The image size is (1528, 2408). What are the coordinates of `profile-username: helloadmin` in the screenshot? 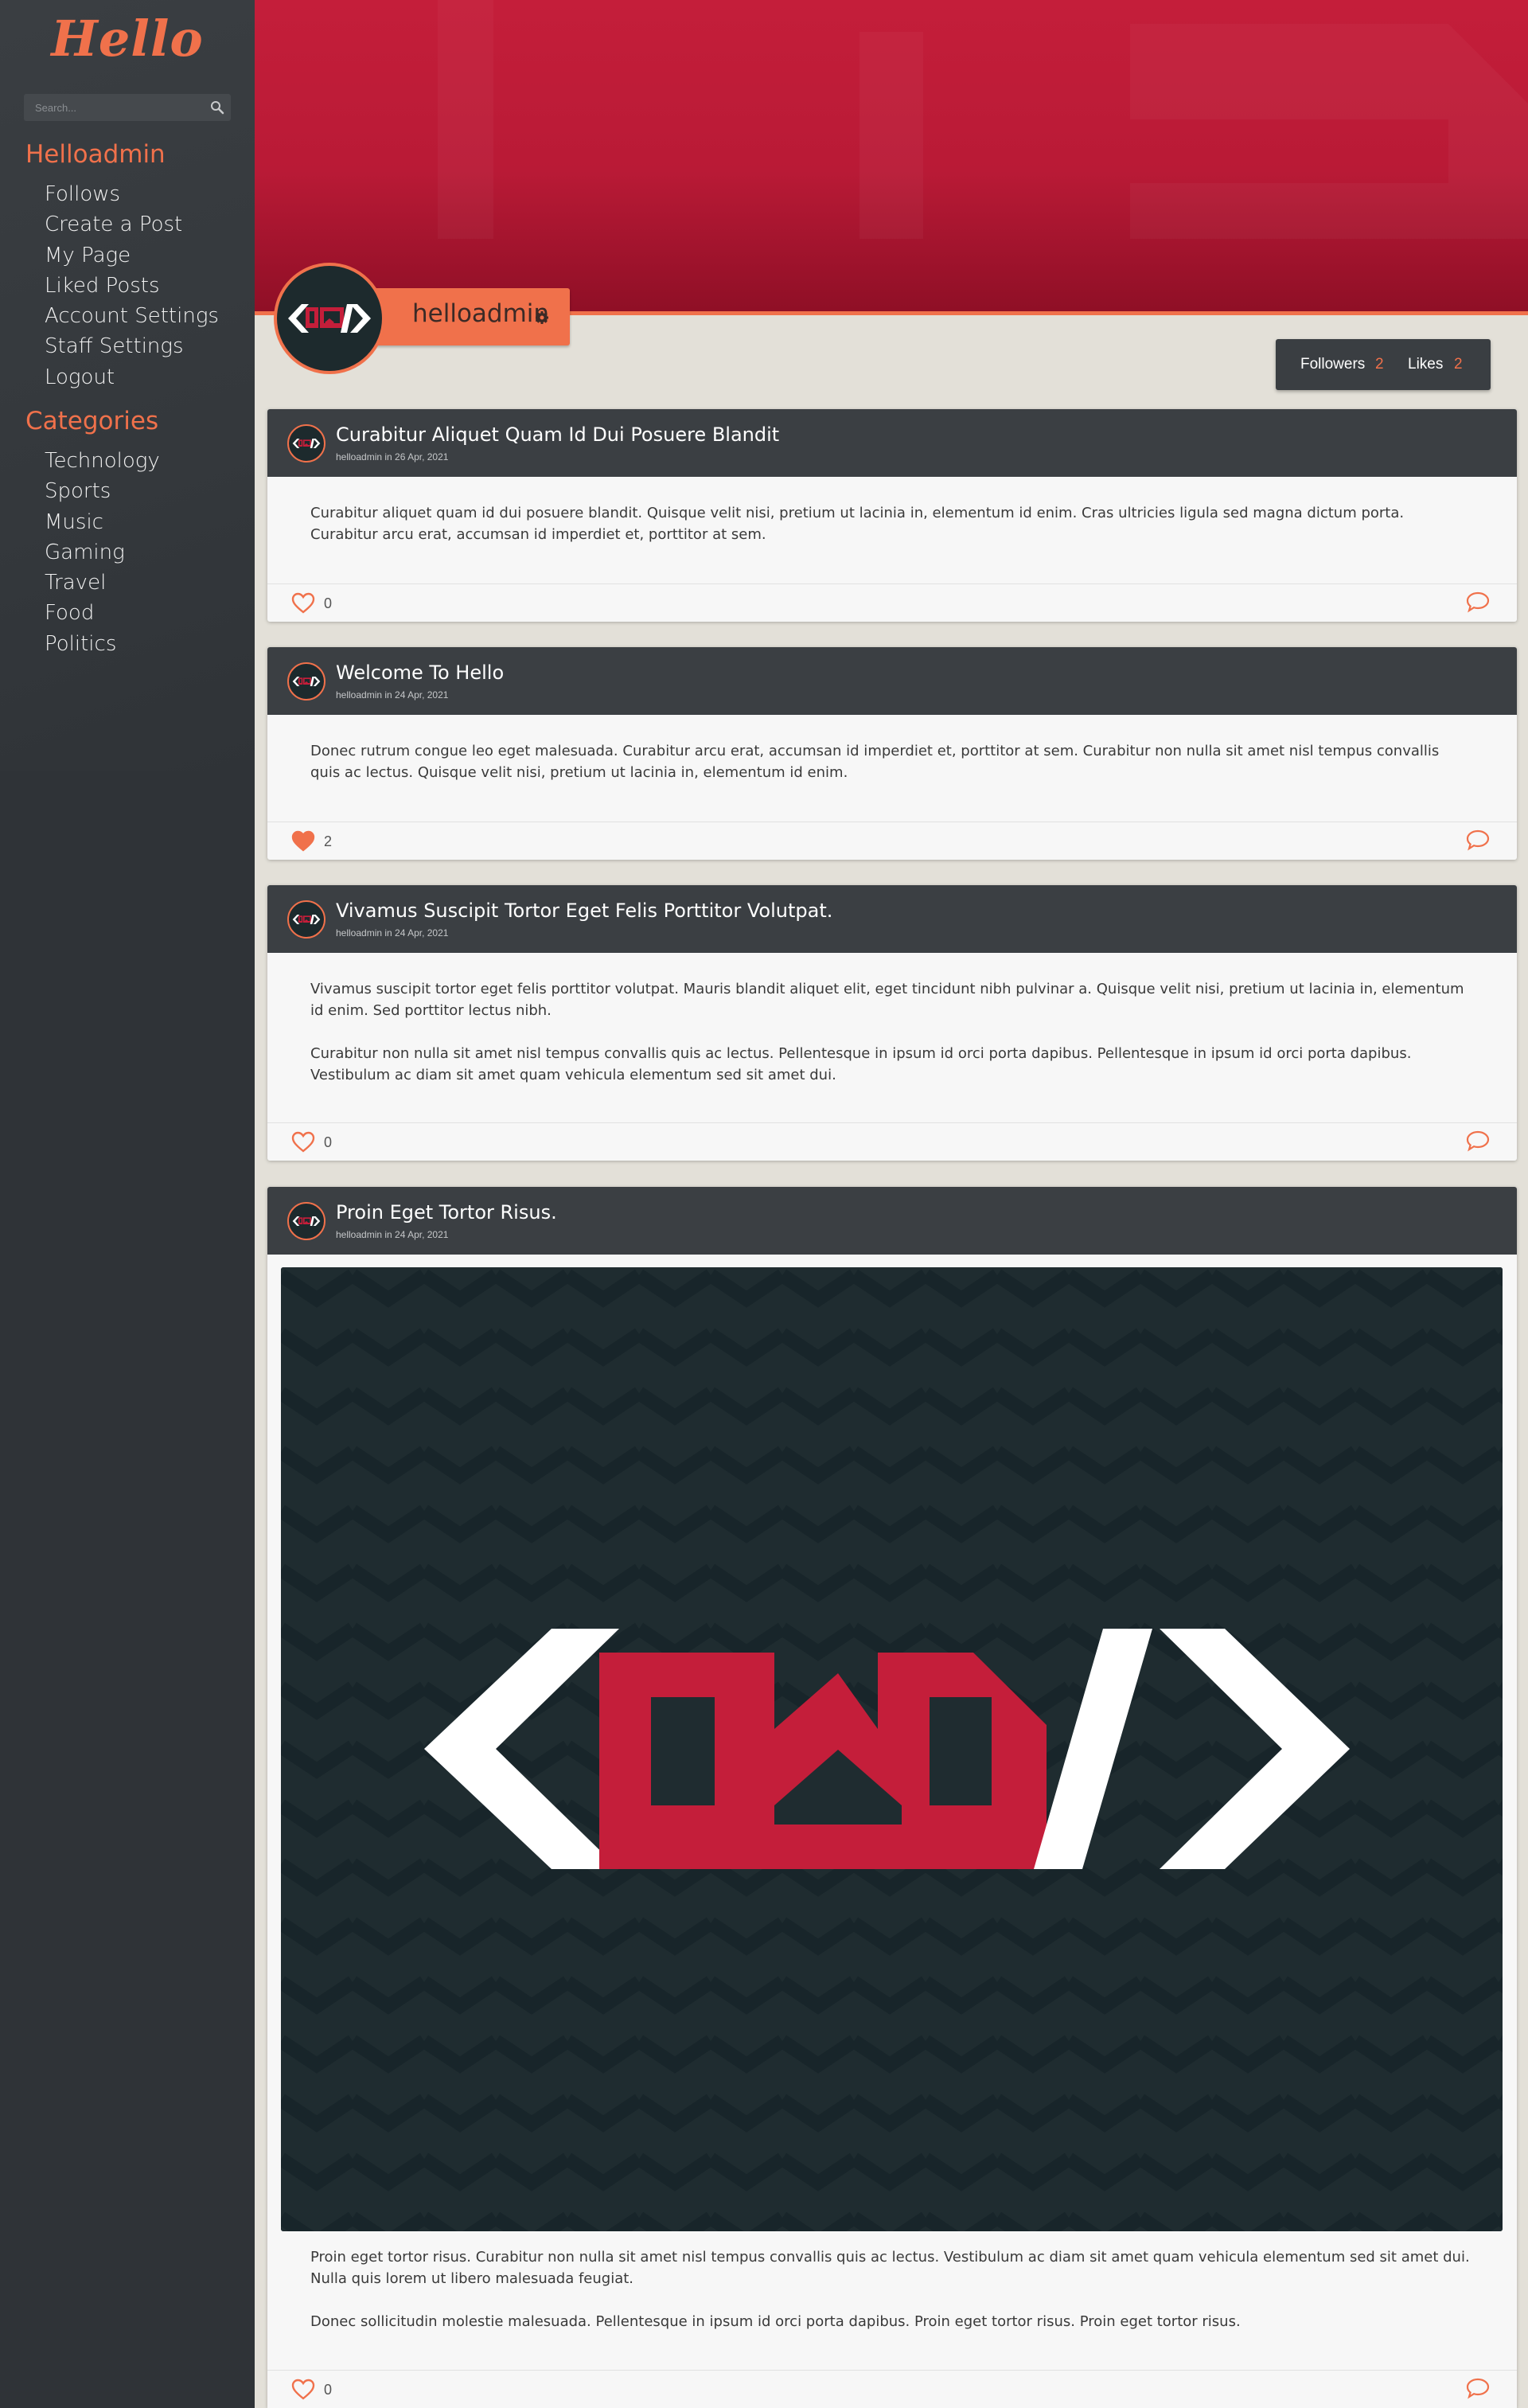 It's located at (481, 313).